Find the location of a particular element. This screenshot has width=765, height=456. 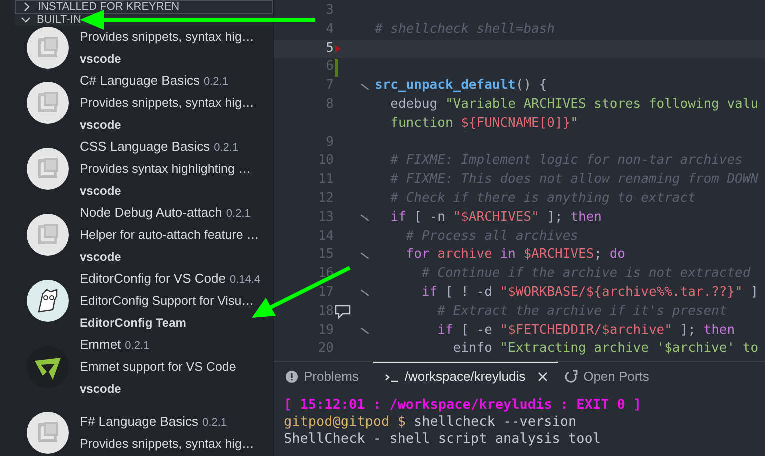

extension-item: CSS Language Basics 0.2.1 Provides syntax highlighting … vscode is located at coordinates (144, 169).